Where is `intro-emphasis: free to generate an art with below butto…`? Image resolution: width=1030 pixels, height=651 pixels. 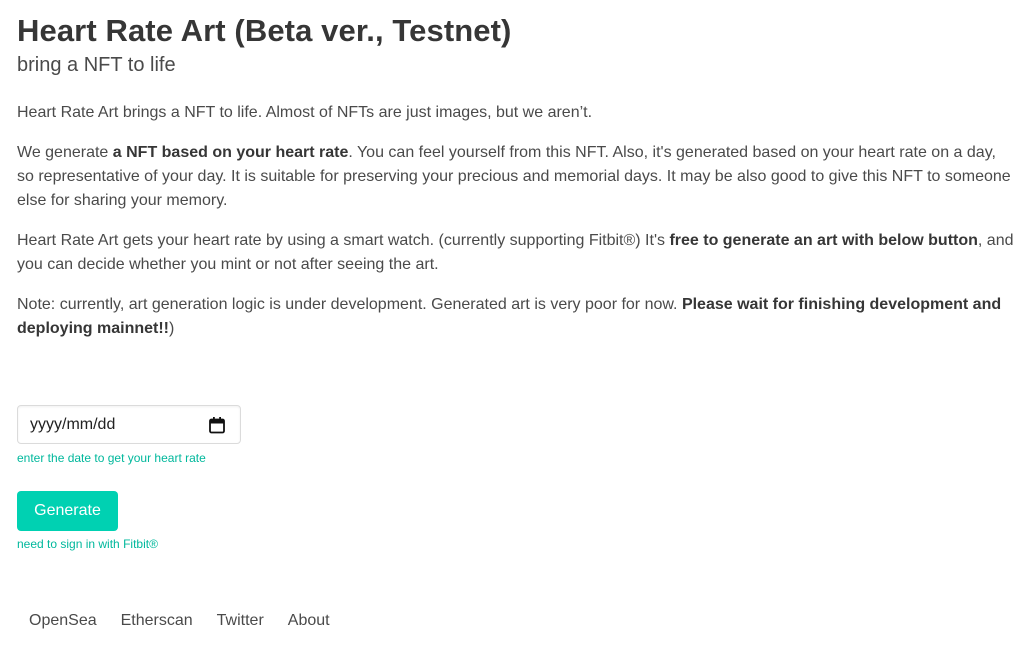
intro-emphasis: free to generate an art with below butto… is located at coordinates (823, 240).